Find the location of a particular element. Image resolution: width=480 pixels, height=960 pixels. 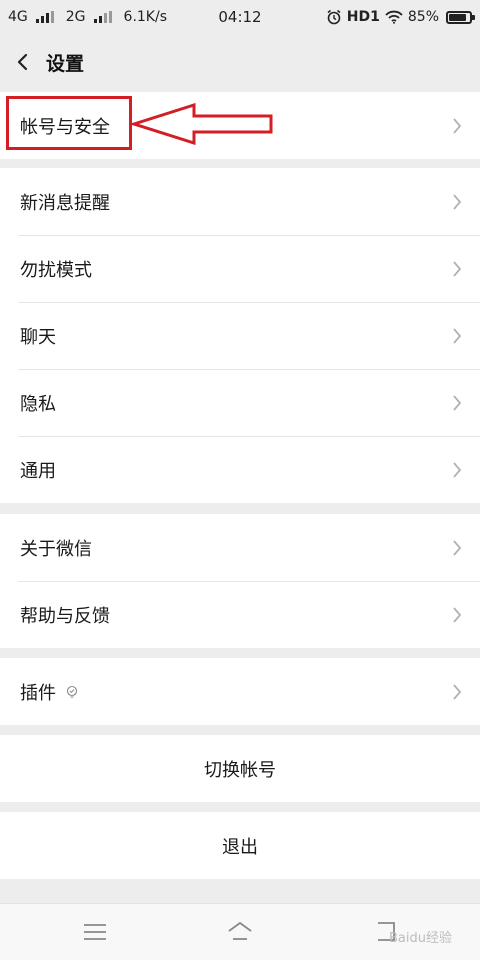

battery-icon is located at coordinates (460, 17).